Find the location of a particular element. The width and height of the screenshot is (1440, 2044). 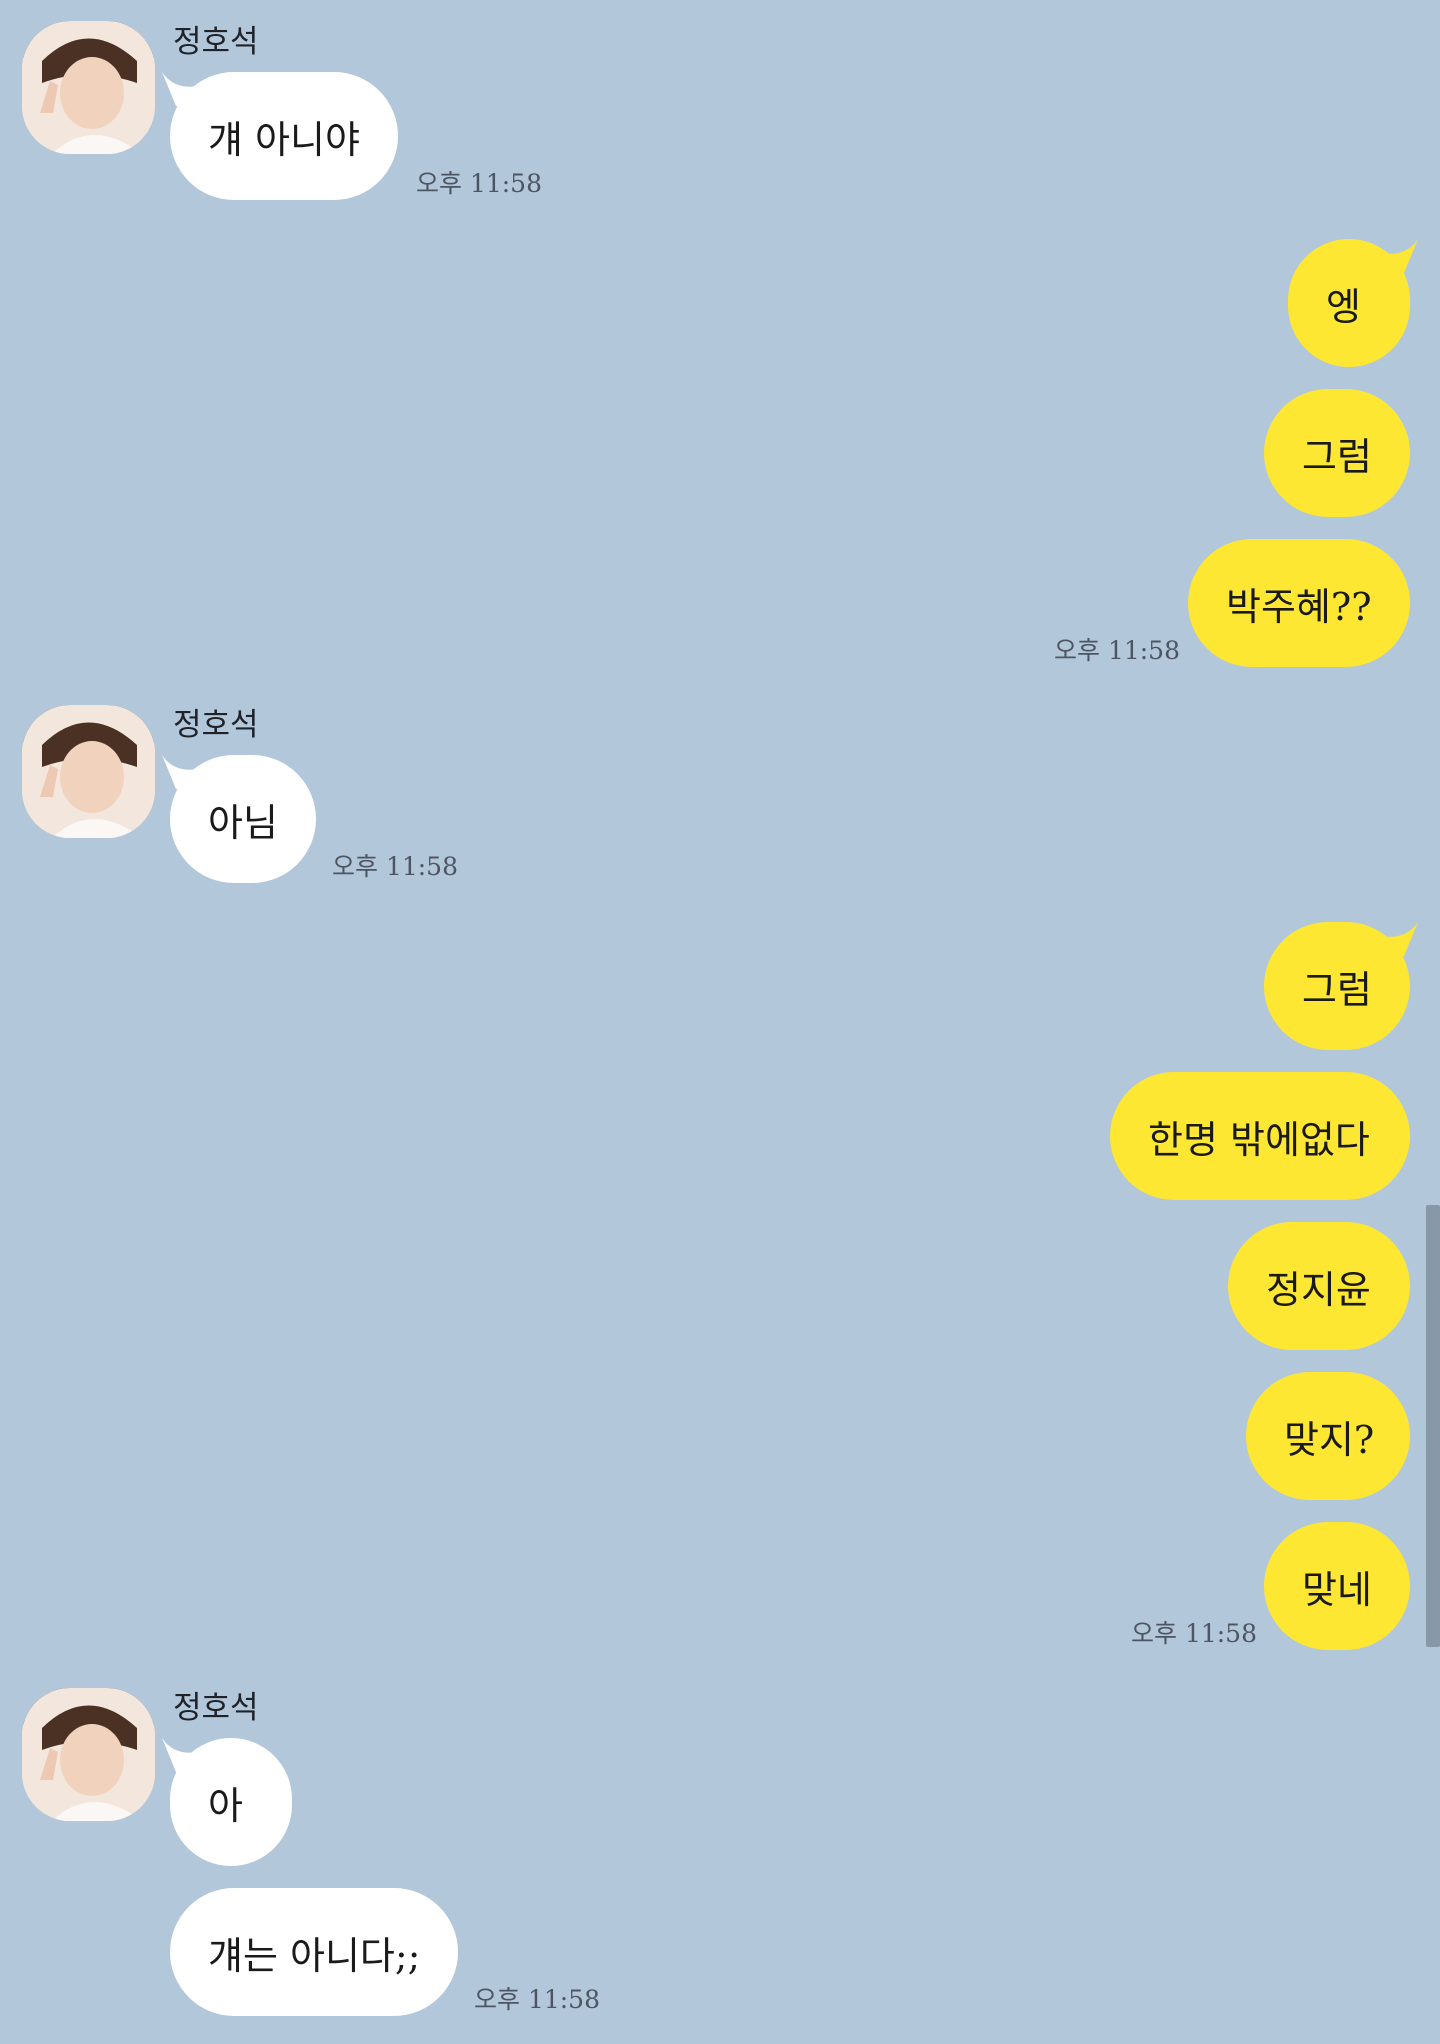

message-bubble-outgoing: 엥 is located at coordinates (1349, 303).